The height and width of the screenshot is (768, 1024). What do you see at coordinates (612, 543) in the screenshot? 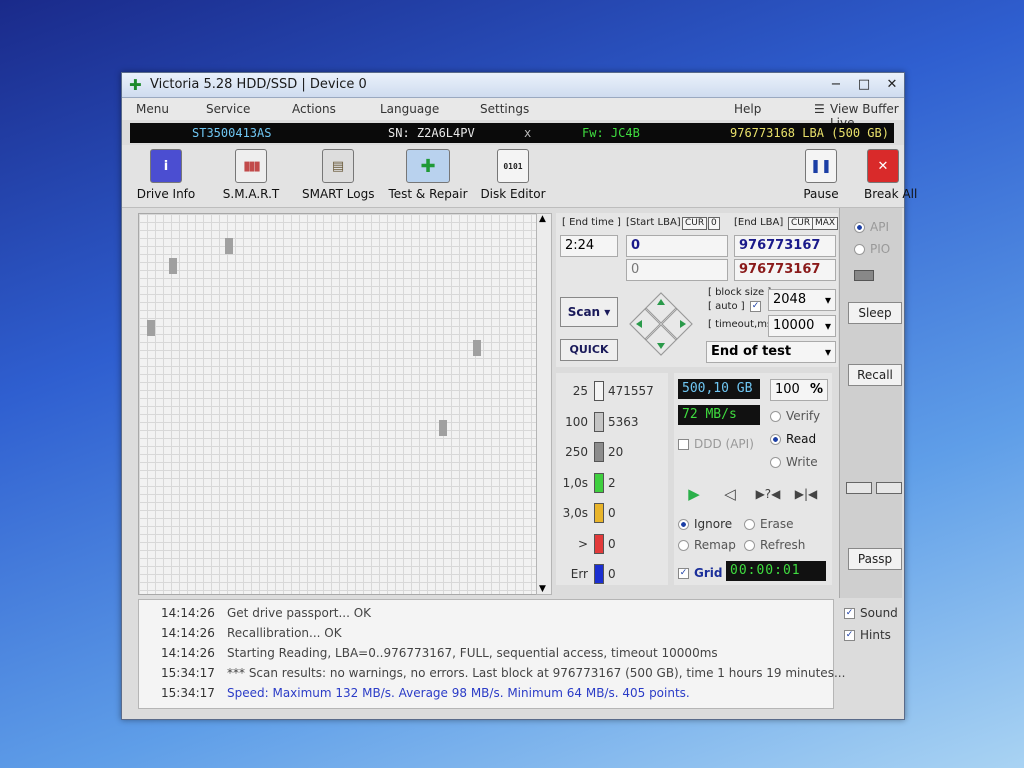
I see `legend-row: >0` at bounding box center [612, 543].